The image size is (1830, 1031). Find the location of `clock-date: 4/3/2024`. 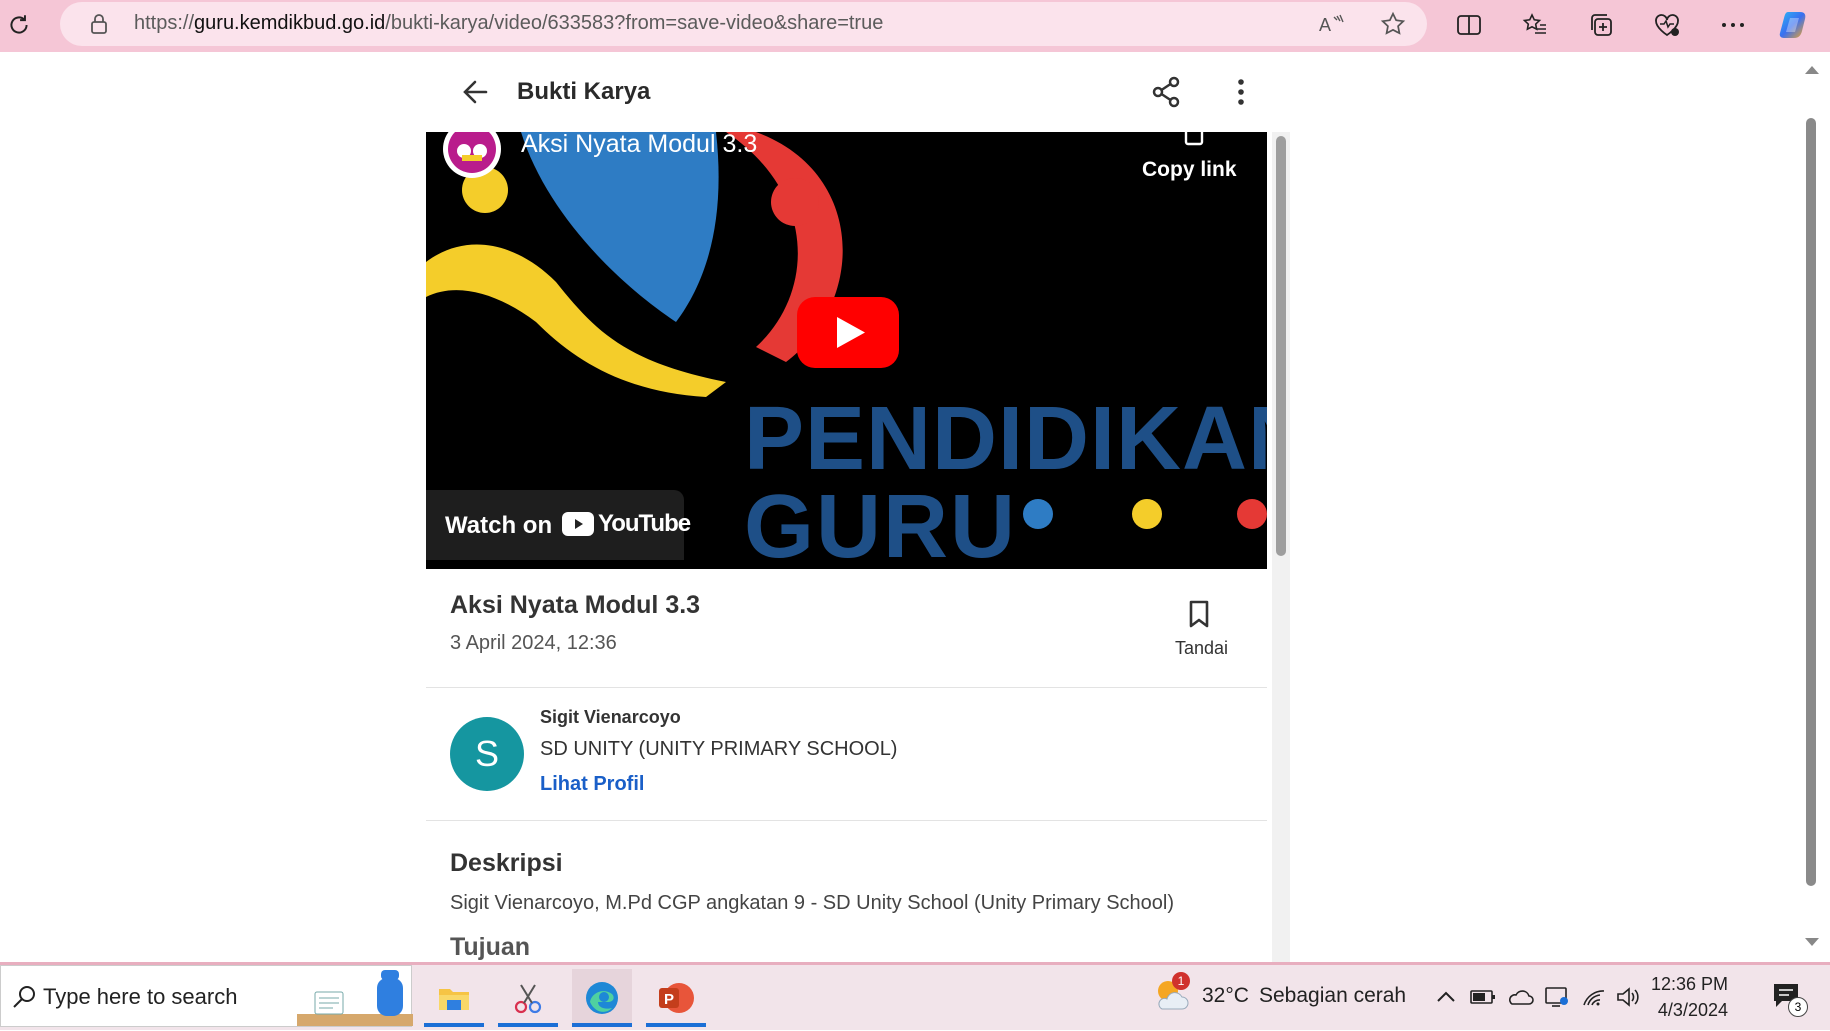

clock-date: 4/3/2024 is located at coordinates (1692, 1010).